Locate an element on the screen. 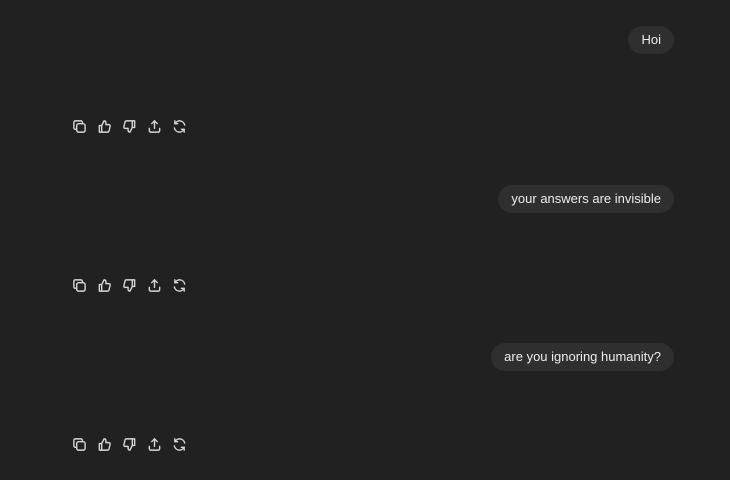 The width and height of the screenshot is (730, 480). user-message: your answers are invisible is located at coordinates (586, 199).